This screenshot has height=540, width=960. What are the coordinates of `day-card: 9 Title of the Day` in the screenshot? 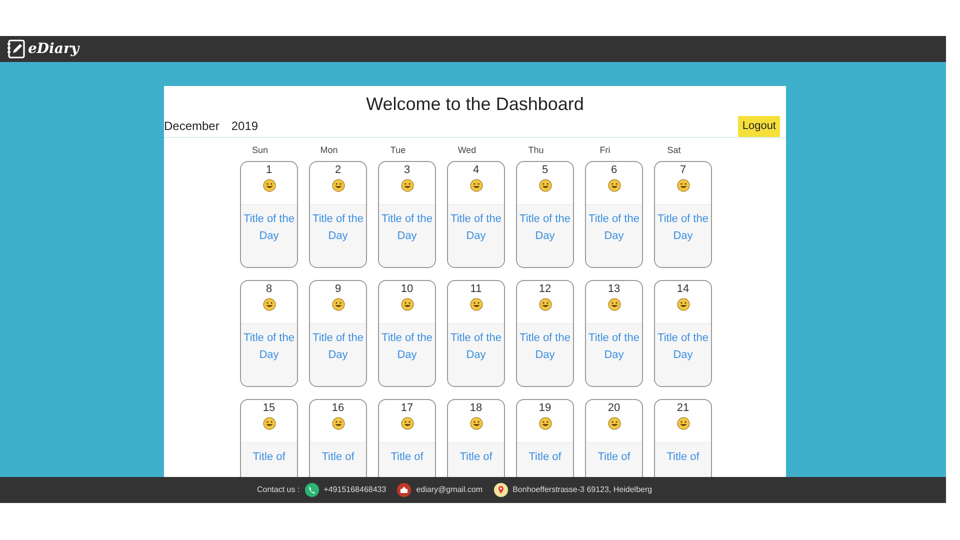 It's located at (338, 333).